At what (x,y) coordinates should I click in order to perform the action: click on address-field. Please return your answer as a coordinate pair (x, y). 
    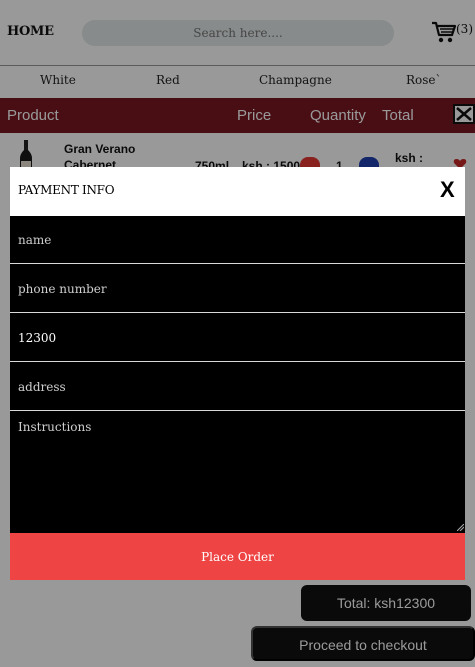
    Looking at the image, I should click on (237, 387).